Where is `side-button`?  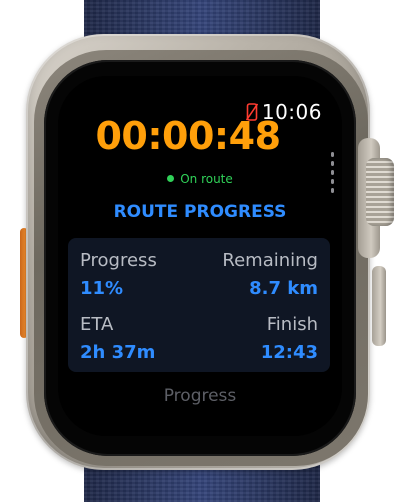 side-button is located at coordinates (379, 306).